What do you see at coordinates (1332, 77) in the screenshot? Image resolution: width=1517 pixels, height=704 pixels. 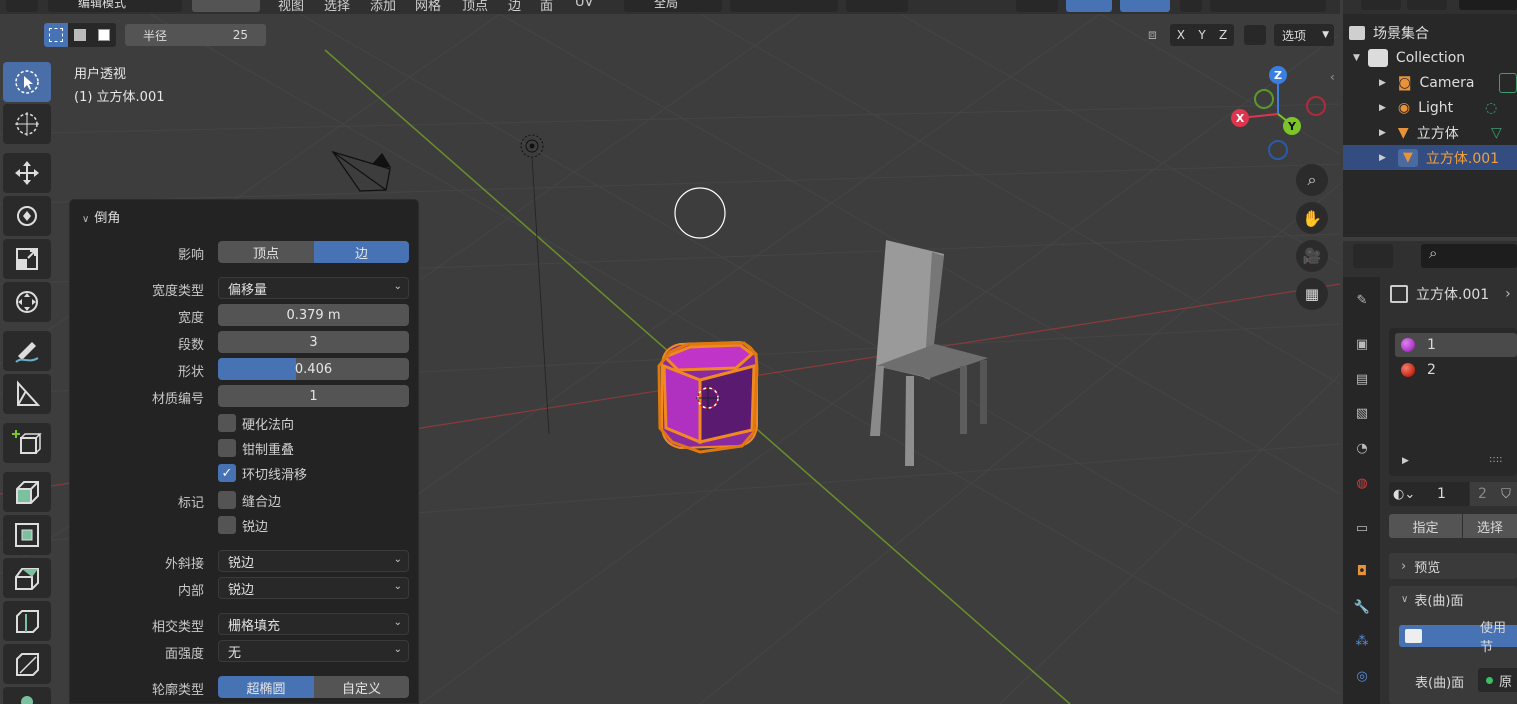 I see `sidebar-toggle-icon: ‹` at bounding box center [1332, 77].